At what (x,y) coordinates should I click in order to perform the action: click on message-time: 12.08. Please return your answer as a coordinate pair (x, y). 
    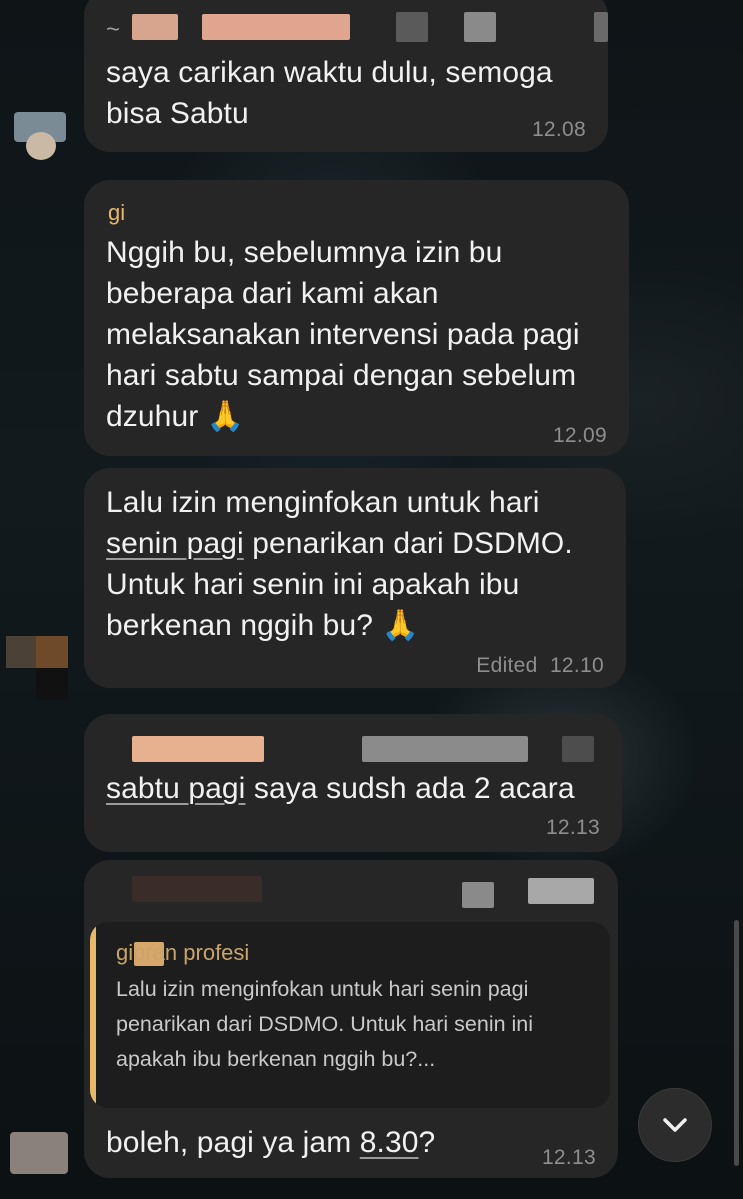
    Looking at the image, I should click on (558, 129).